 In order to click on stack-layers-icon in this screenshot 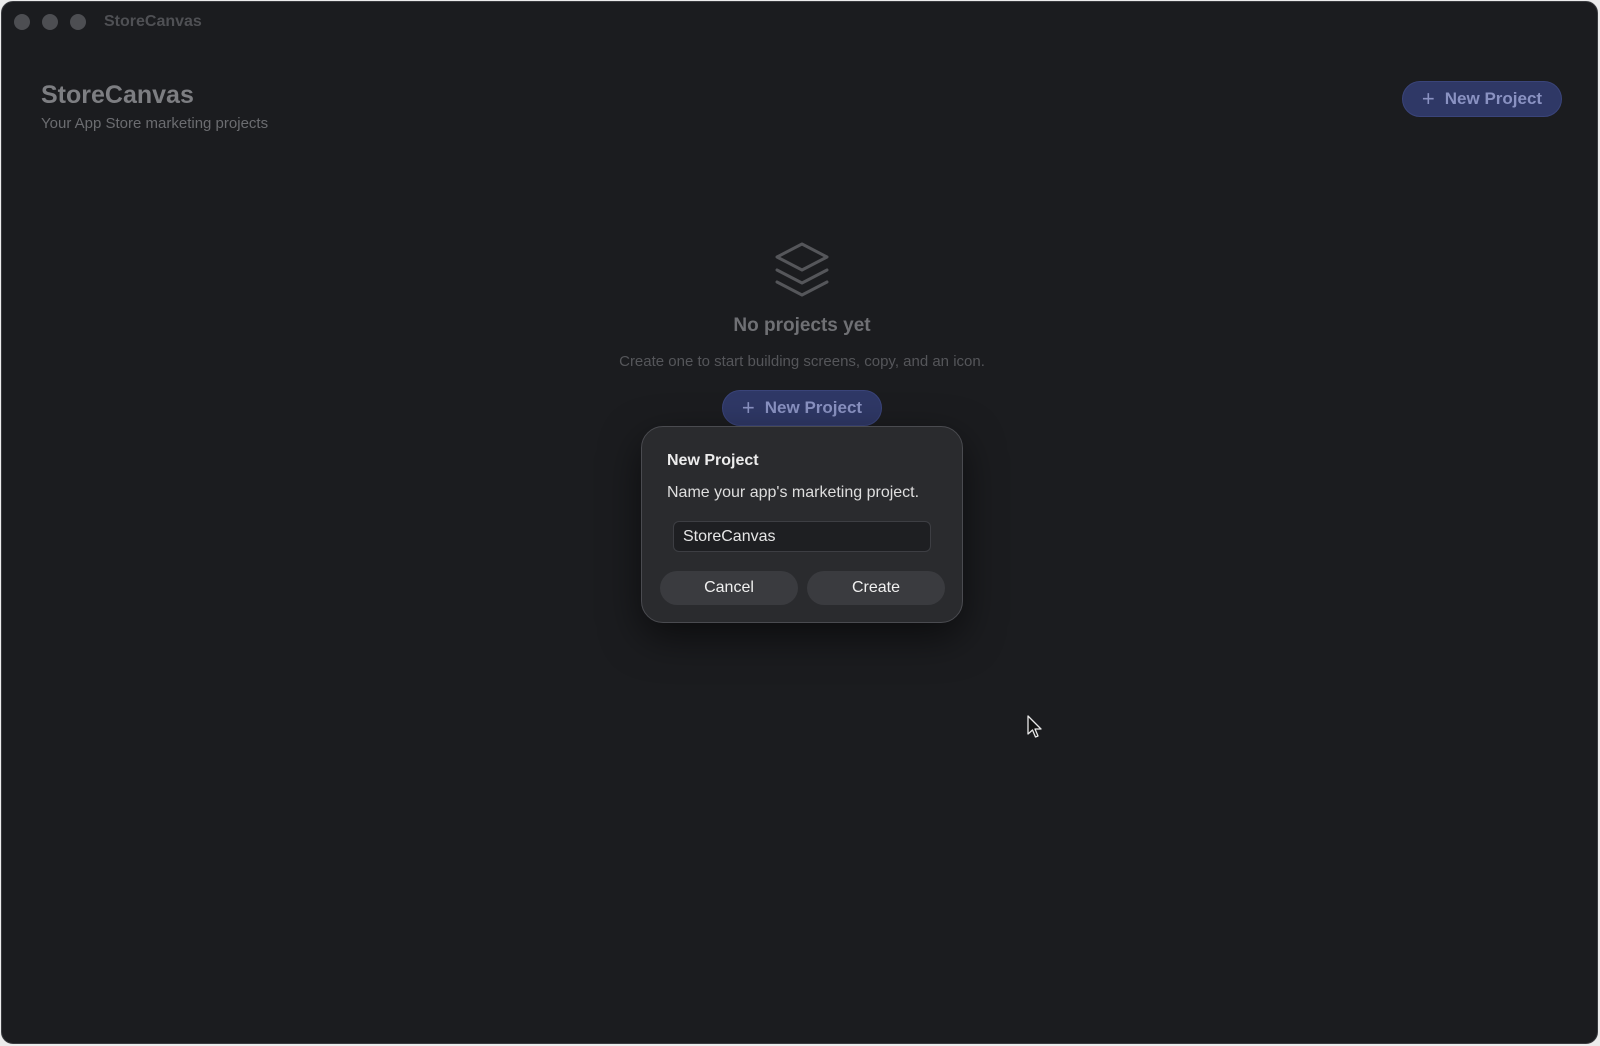, I will do `click(802, 269)`.